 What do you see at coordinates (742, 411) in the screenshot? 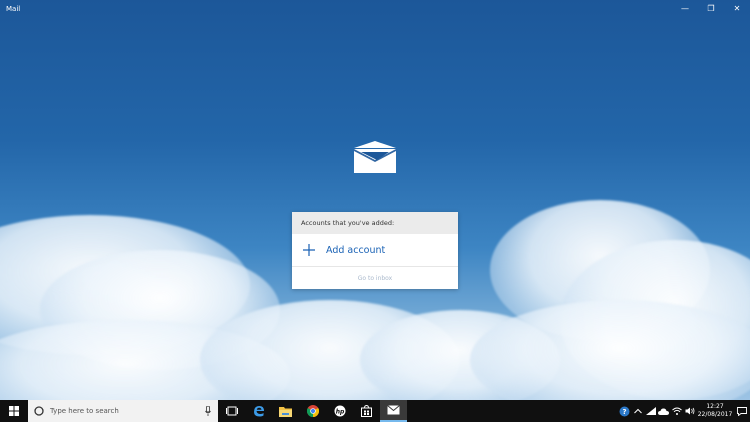
I see `action-center-icon` at bounding box center [742, 411].